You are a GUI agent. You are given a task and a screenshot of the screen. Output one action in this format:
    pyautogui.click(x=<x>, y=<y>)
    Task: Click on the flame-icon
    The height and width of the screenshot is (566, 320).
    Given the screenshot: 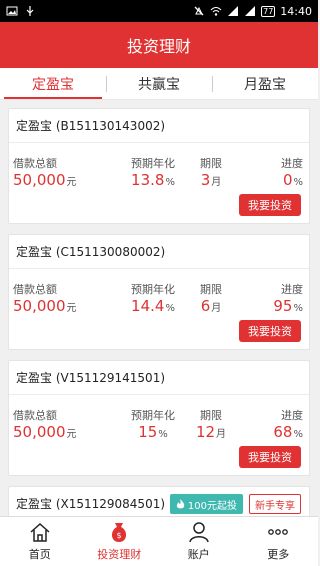 What is the action you would take?
    pyautogui.click(x=180, y=503)
    